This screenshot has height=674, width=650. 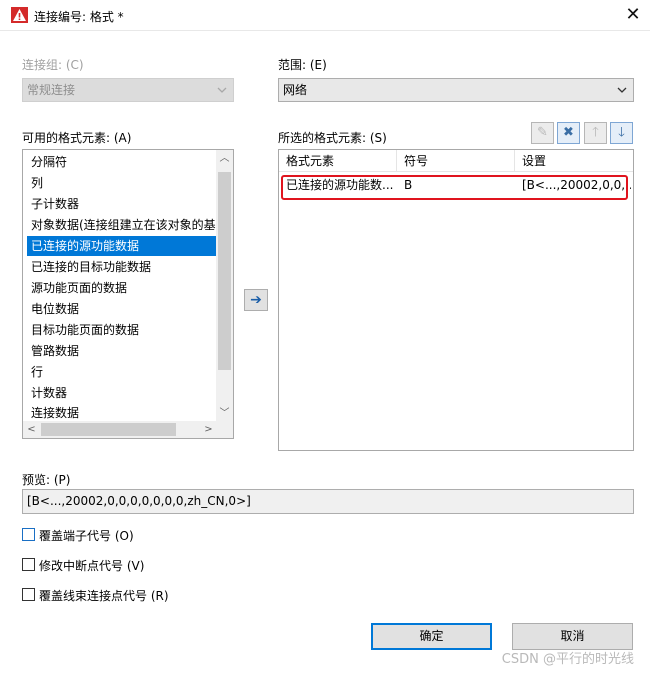 I want to click on preview-label: 预览: (P), so click(x=46, y=480).